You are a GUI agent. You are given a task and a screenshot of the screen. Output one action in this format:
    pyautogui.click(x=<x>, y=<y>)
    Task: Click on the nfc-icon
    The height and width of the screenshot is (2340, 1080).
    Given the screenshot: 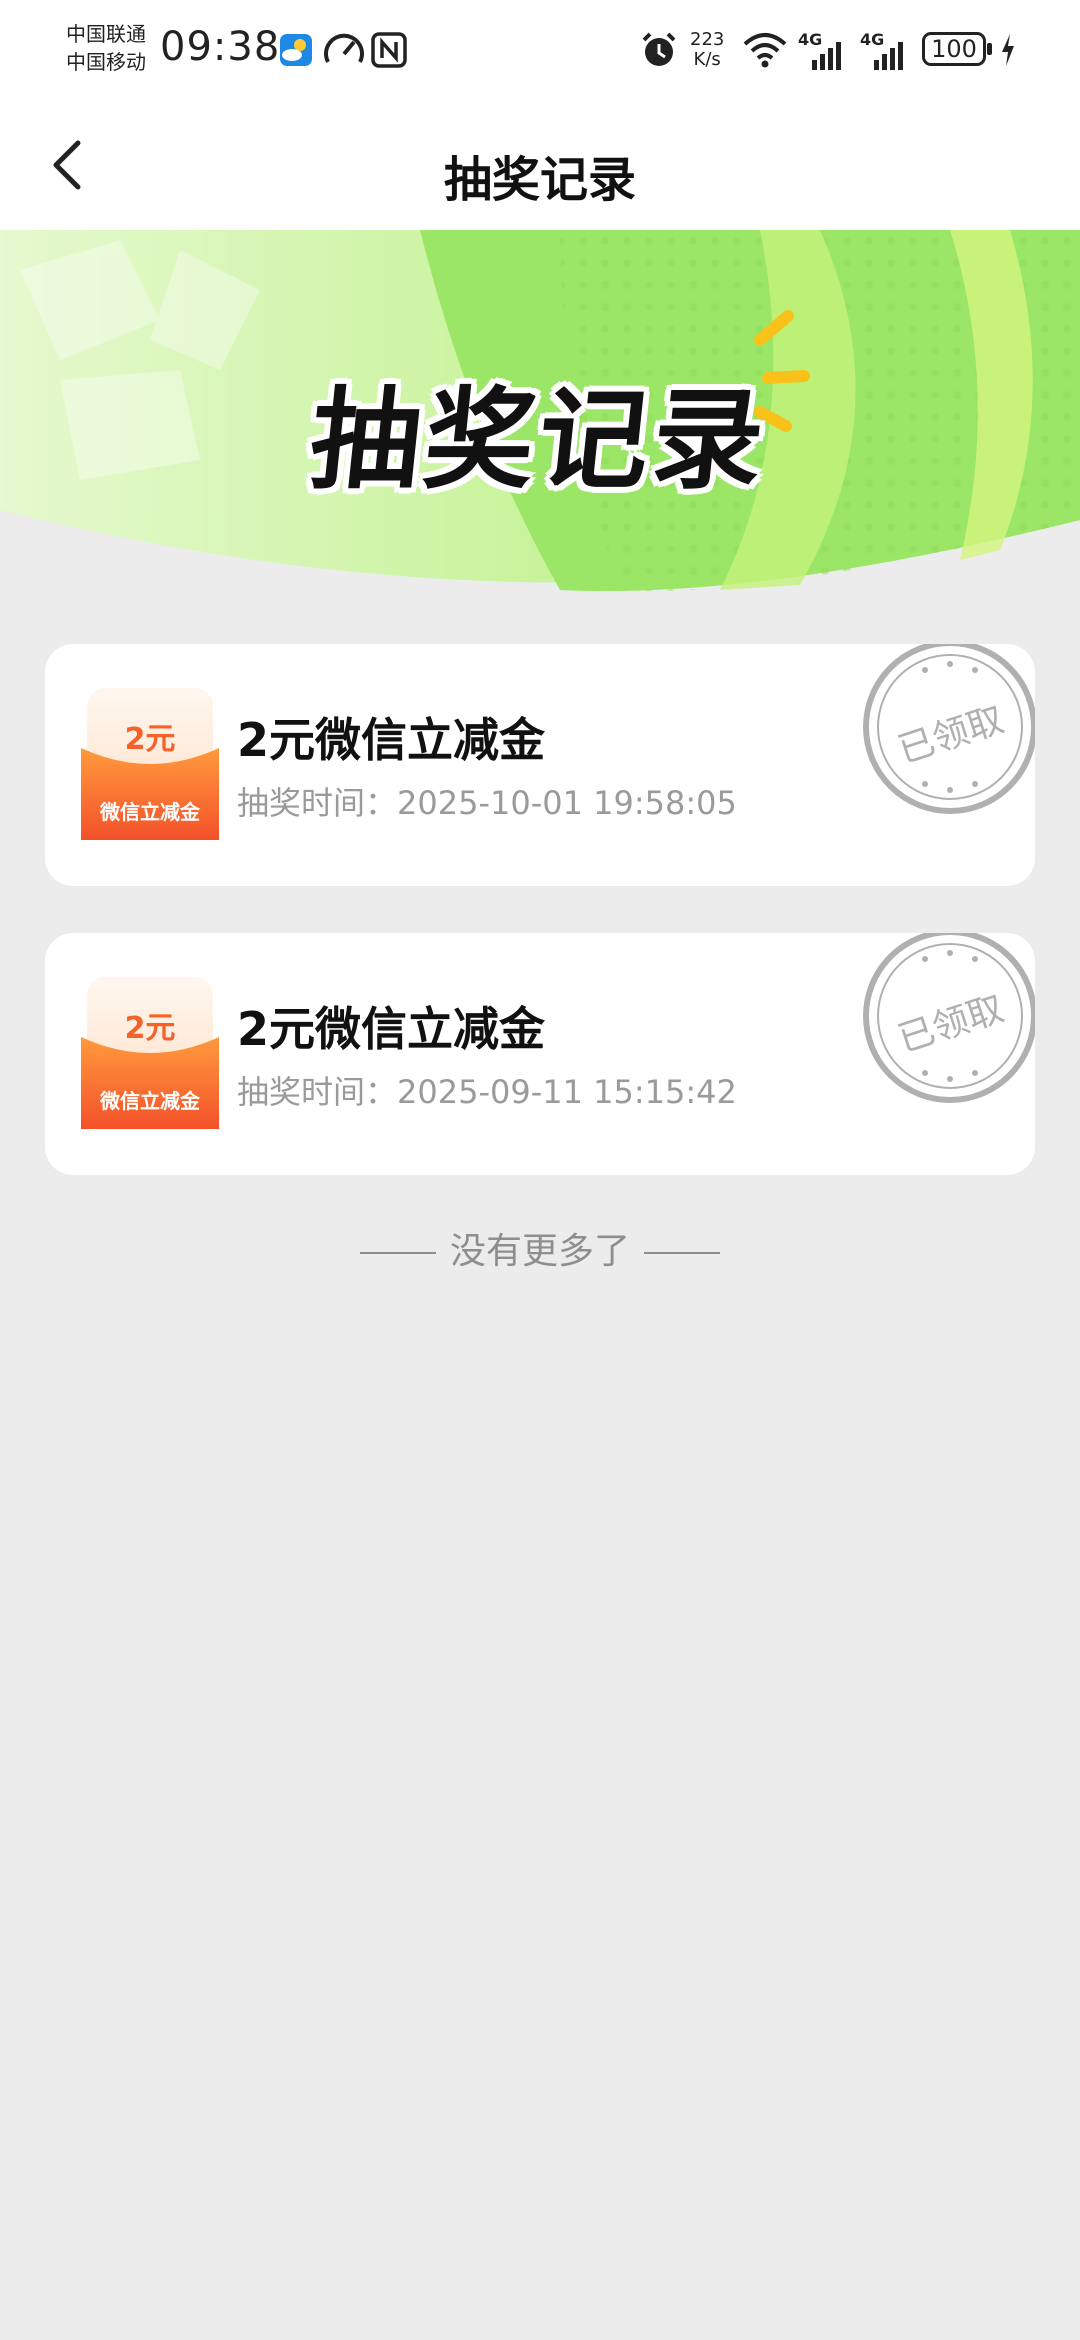 What is the action you would take?
    pyautogui.click(x=389, y=50)
    